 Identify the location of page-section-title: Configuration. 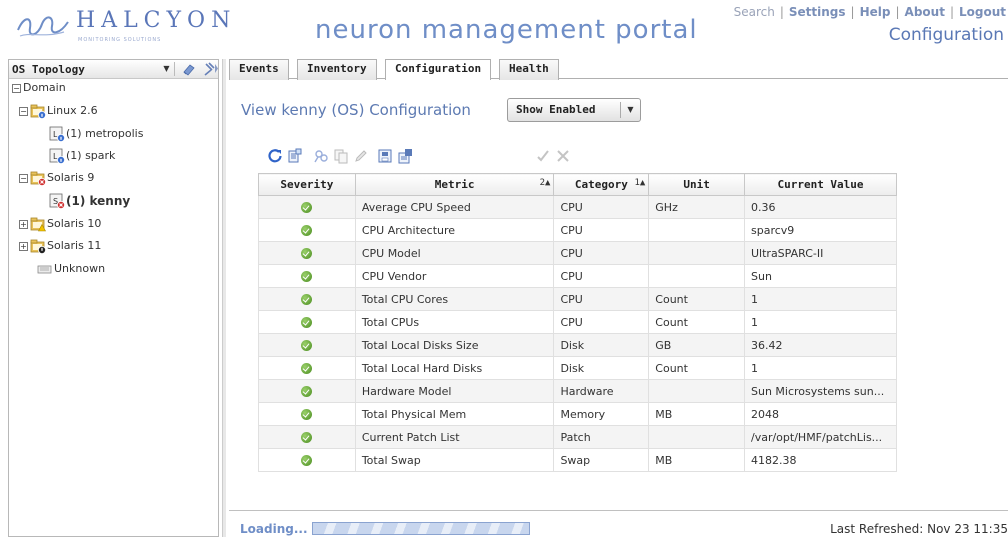
(946, 35).